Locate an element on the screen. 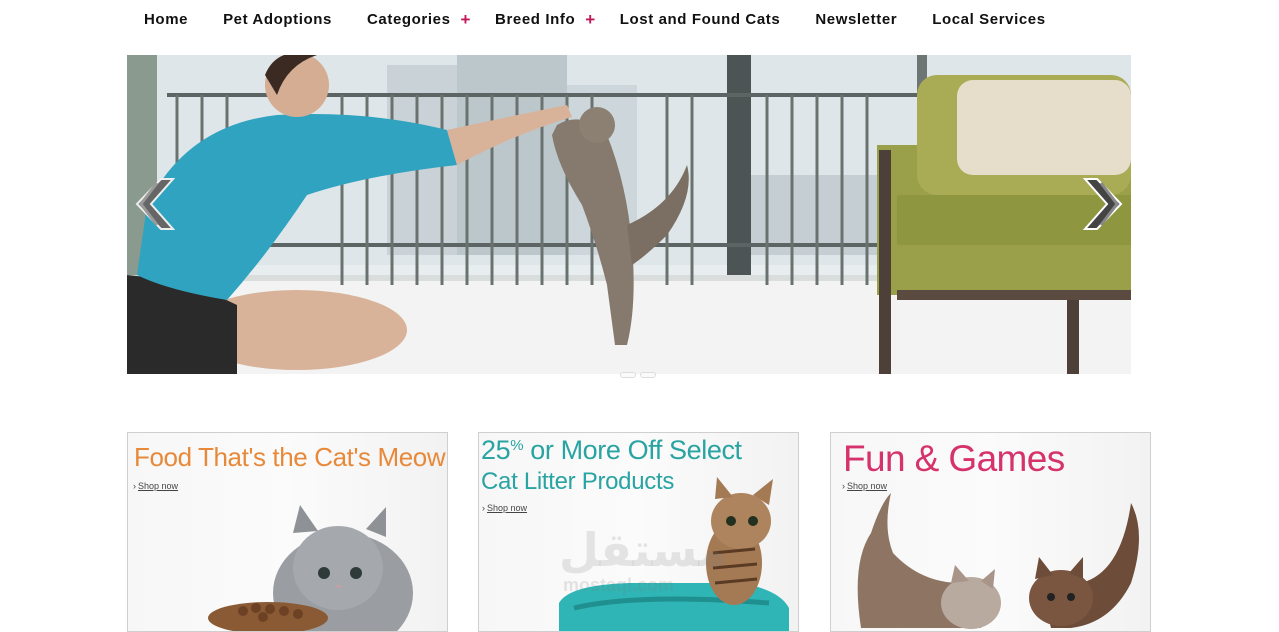 The image size is (1279, 632). promo-card-games: Fun & Games › Shop now is located at coordinates (990, 532).